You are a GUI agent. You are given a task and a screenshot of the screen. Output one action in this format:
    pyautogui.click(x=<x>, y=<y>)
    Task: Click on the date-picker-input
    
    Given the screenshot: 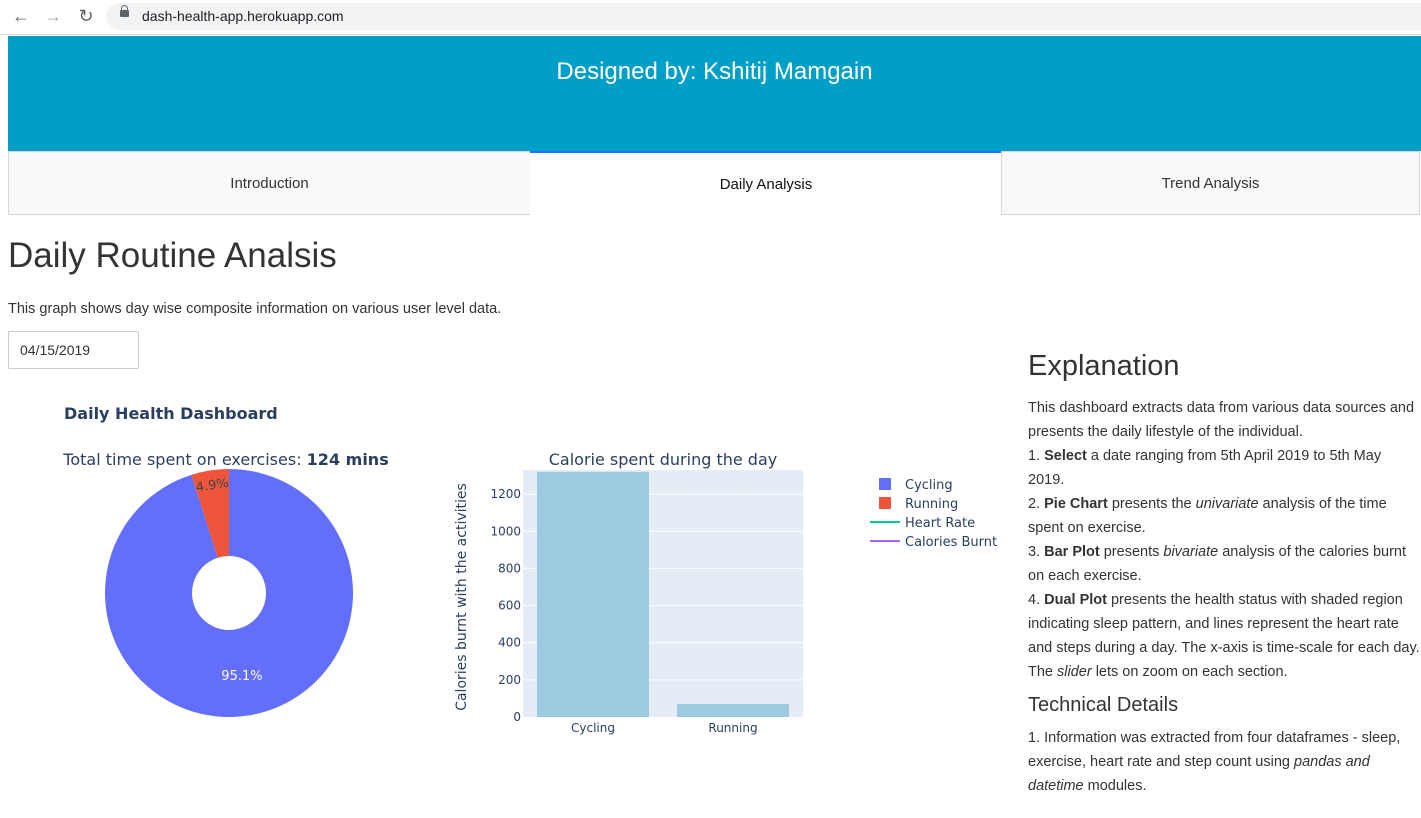 What is the action you would take?
    pyautogui.click(x=73, y=350)
    